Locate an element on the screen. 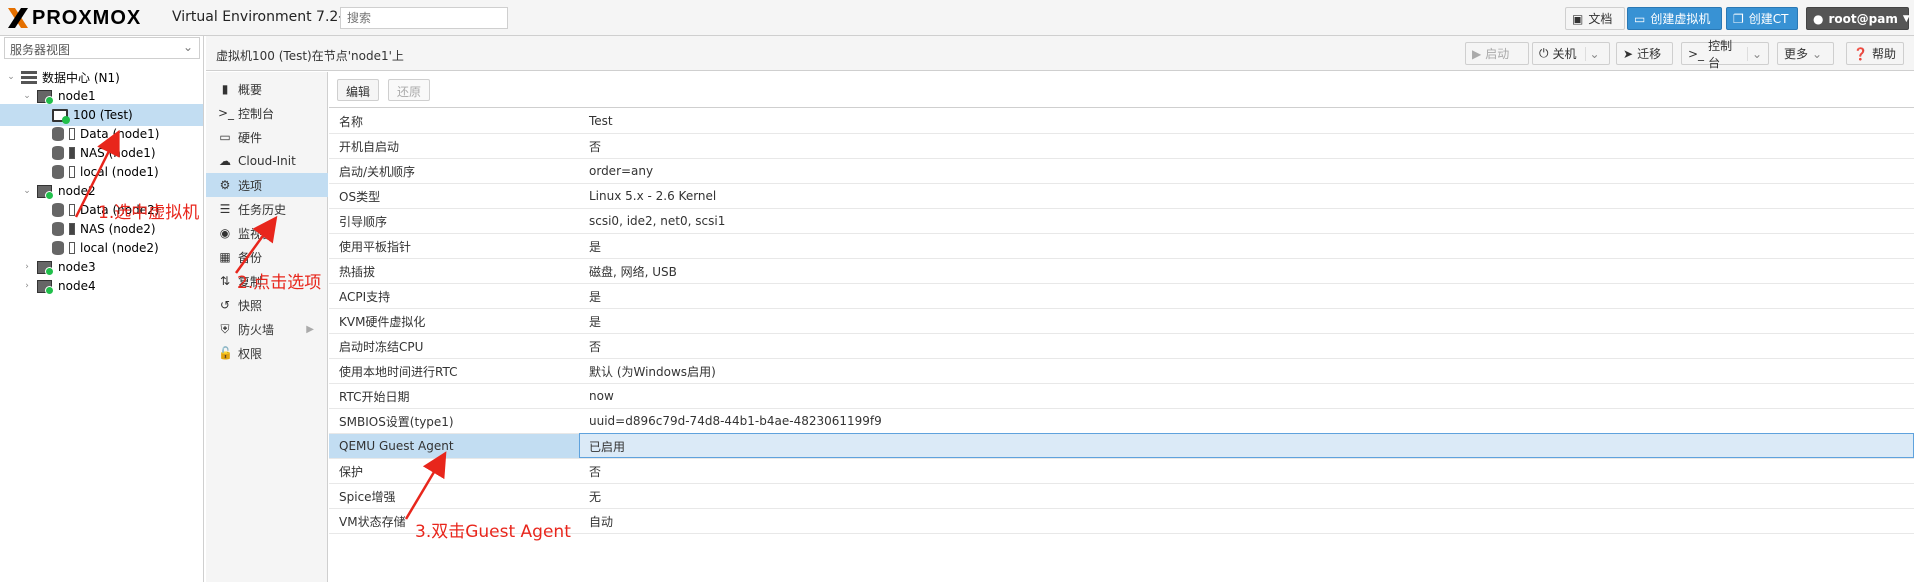 The width and height of the screenshot is (1914, 582). help-label: 帮助 is located at coordinates (1883, 54).